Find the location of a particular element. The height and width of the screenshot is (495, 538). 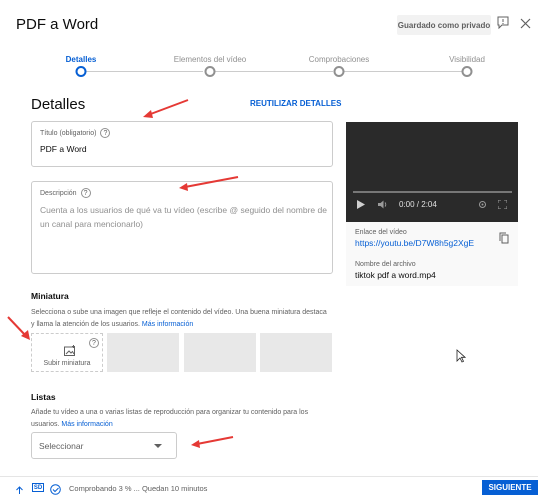

page-title: PDF a Word is located at coordinates (57, 24).